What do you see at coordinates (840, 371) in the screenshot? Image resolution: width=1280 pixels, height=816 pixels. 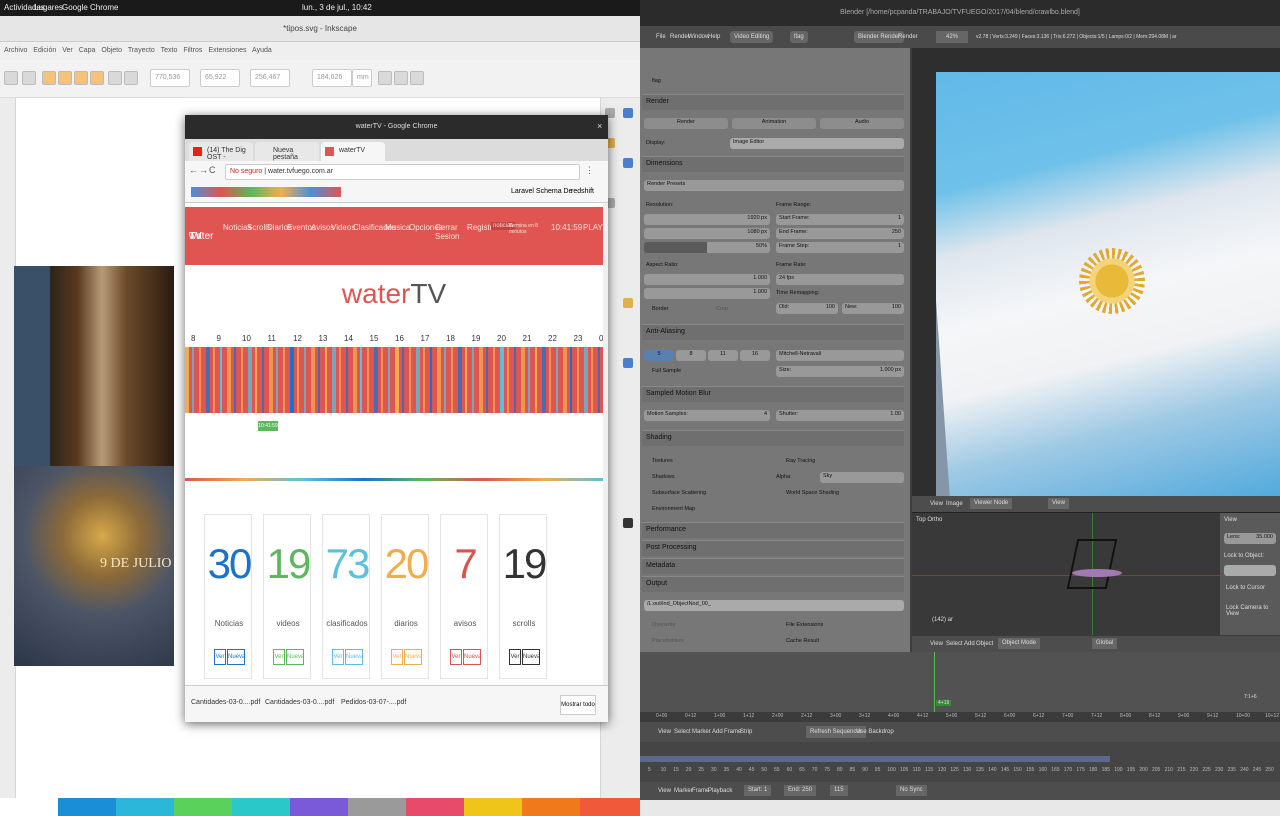 I see `aa-size-field: Size: 1.000 px` at bounding box center [840, 371].